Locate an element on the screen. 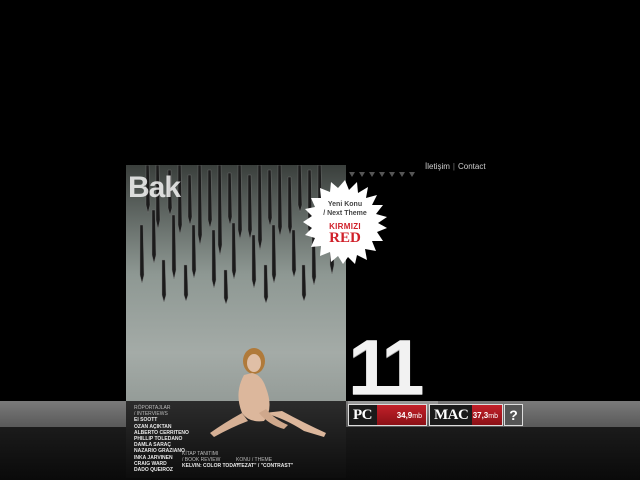  contact-nav: İletişim | Contact is located at coordinates (455, 166).